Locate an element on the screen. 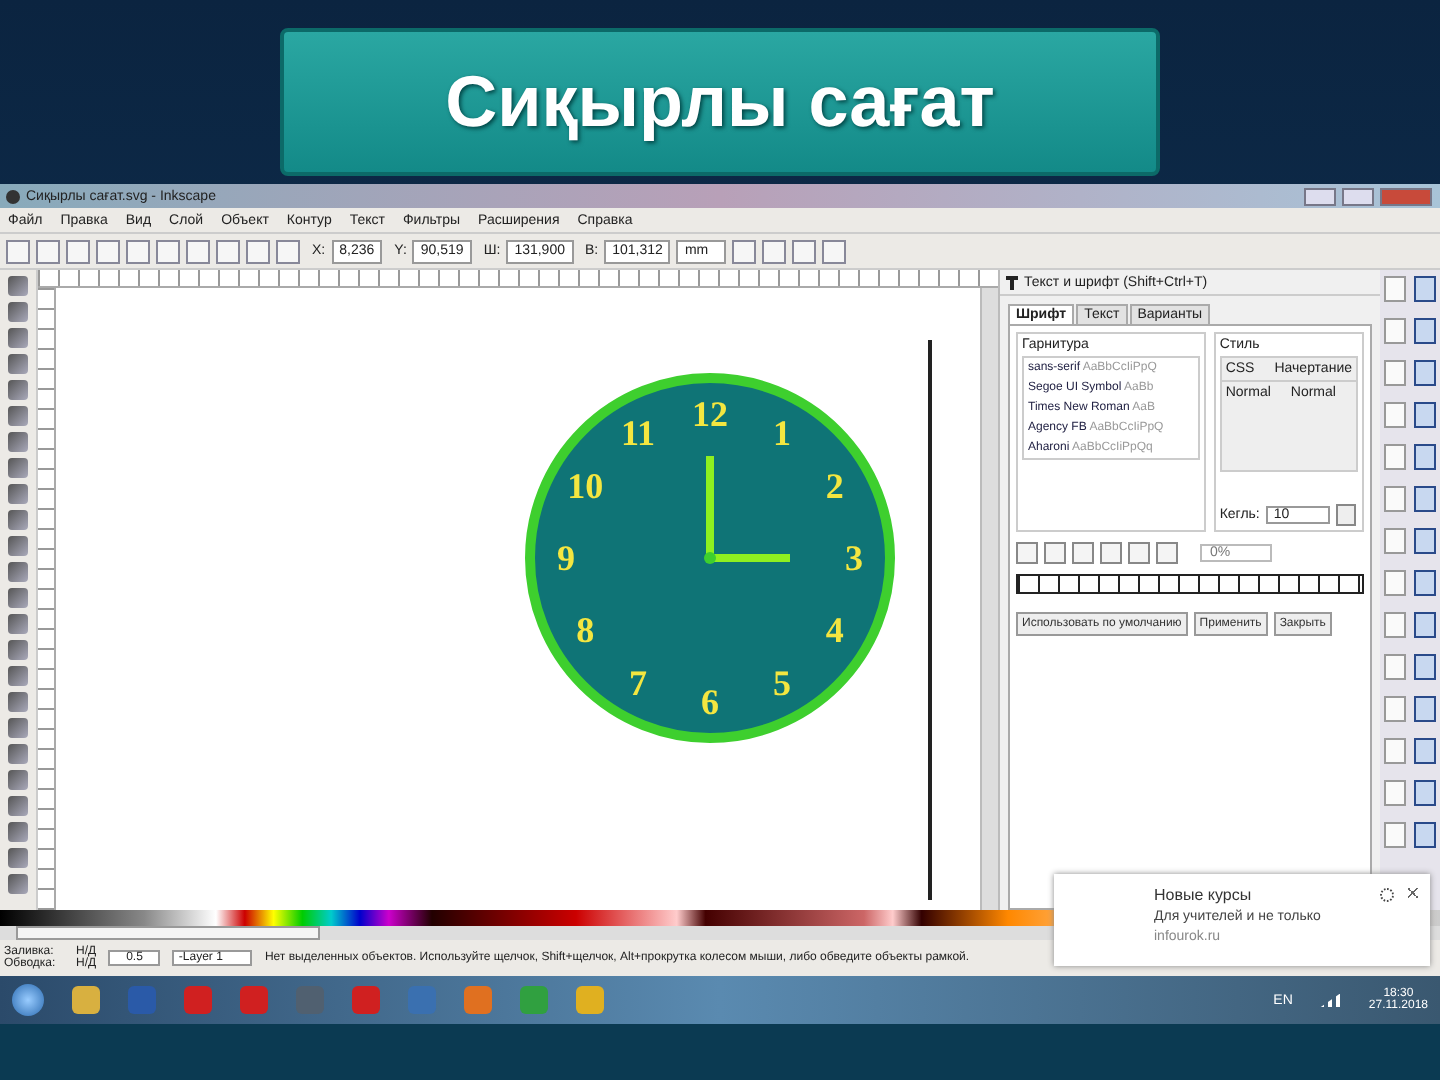 Image resolution: width=1440 pixels, height=1080 pixels. minimize-button is located at coordinates (1320, 196).